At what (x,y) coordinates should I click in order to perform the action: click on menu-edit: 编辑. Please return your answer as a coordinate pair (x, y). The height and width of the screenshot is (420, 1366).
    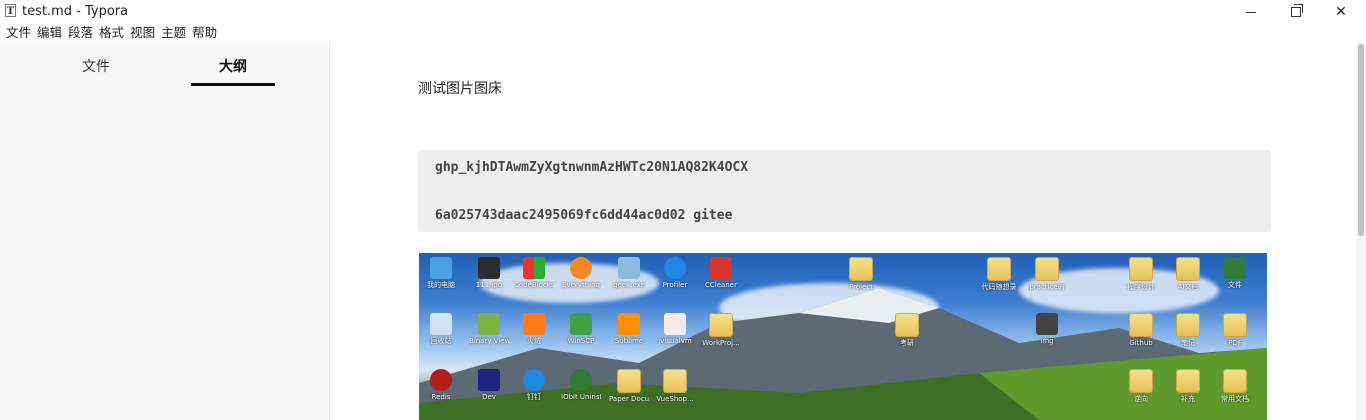
    Looking at the image, I should click on (46, 33).